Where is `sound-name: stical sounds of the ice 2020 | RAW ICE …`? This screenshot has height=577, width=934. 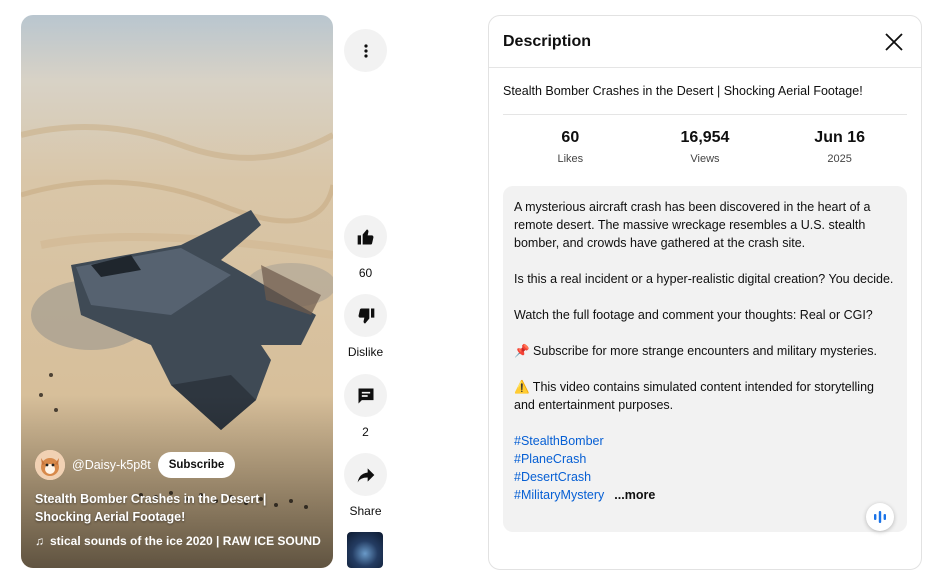
sound-name: stical sounds of the ice 2020 | RAW ICE … is located at coordinates (185, 541).